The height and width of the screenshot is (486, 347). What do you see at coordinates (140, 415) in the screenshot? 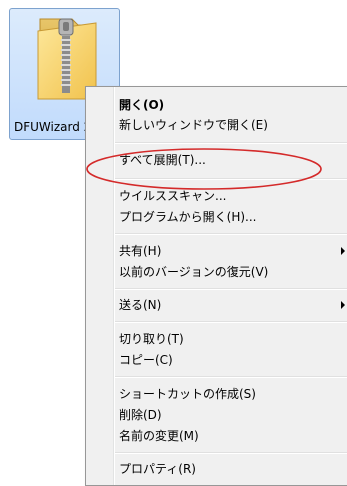
I see `menu-item-delete: 削除(D)` at bounding box center [140, 415].